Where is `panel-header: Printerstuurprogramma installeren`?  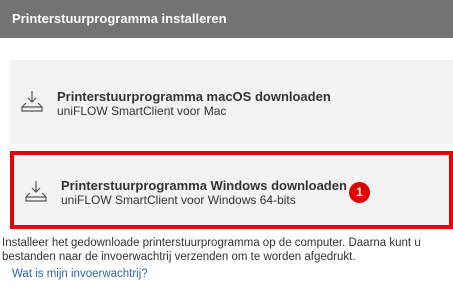 panel-header: Printerstuurprogramma installeren is located at coordinates (226, 19).